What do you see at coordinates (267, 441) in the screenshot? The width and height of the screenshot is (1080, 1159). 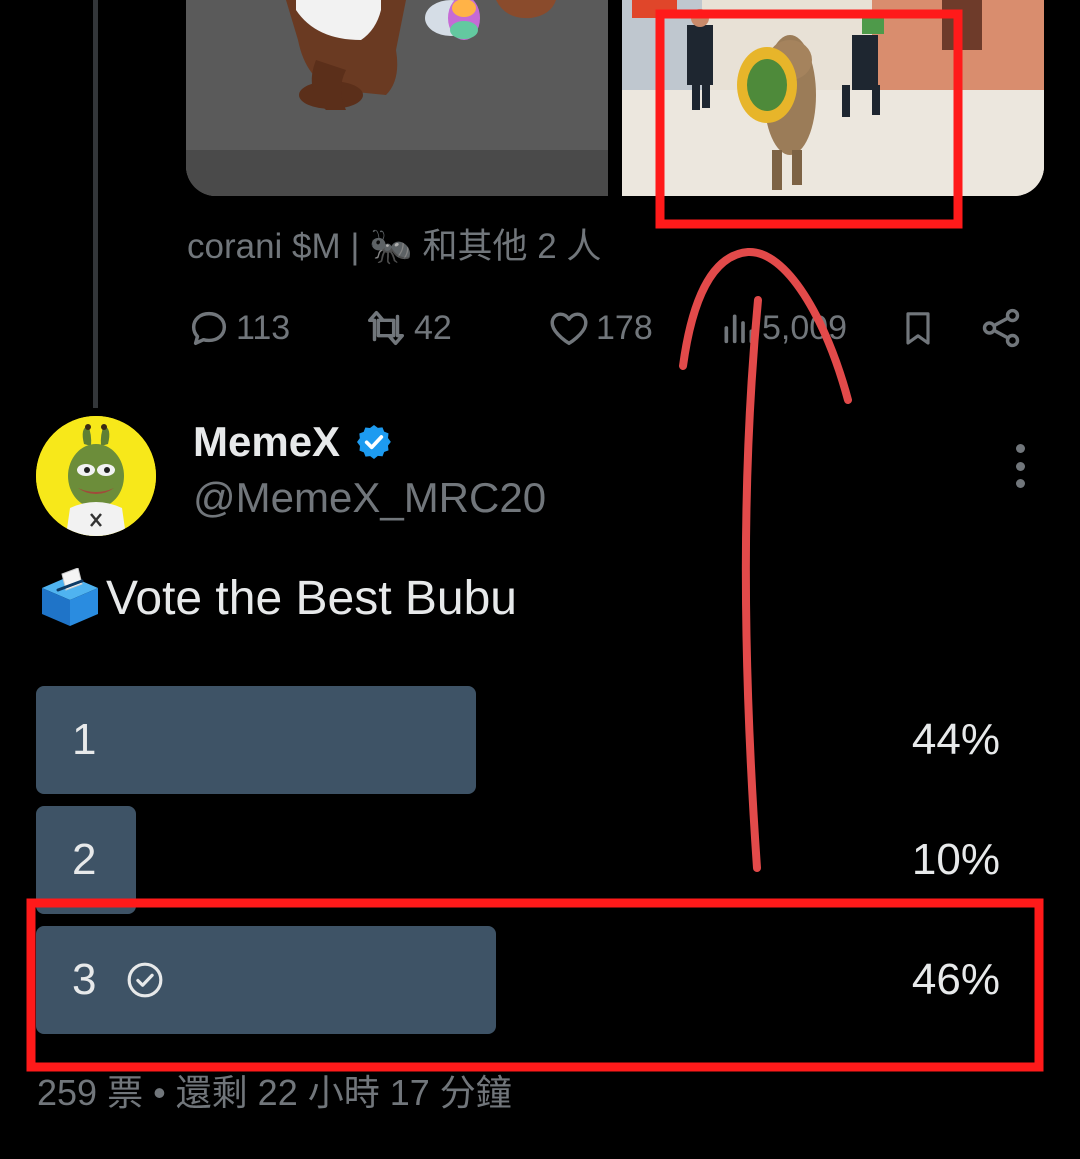 I see `display-name-text: MemeX` at bounding box center [267, 441].